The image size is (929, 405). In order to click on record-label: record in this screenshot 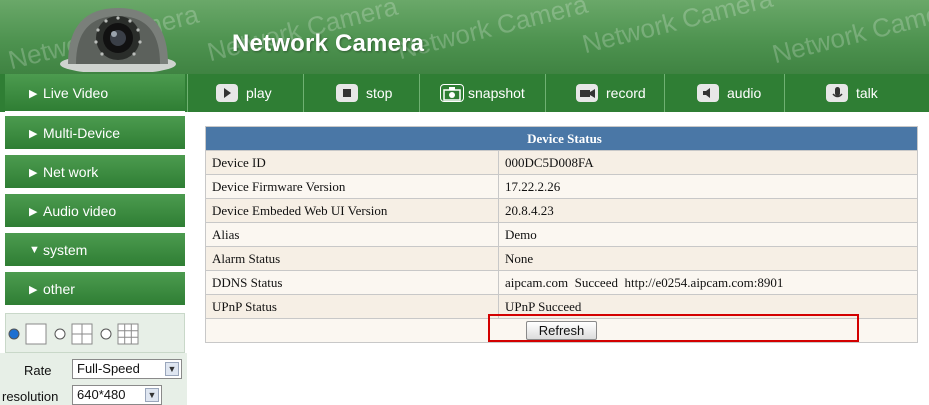, I will do `click(626, 93)`.